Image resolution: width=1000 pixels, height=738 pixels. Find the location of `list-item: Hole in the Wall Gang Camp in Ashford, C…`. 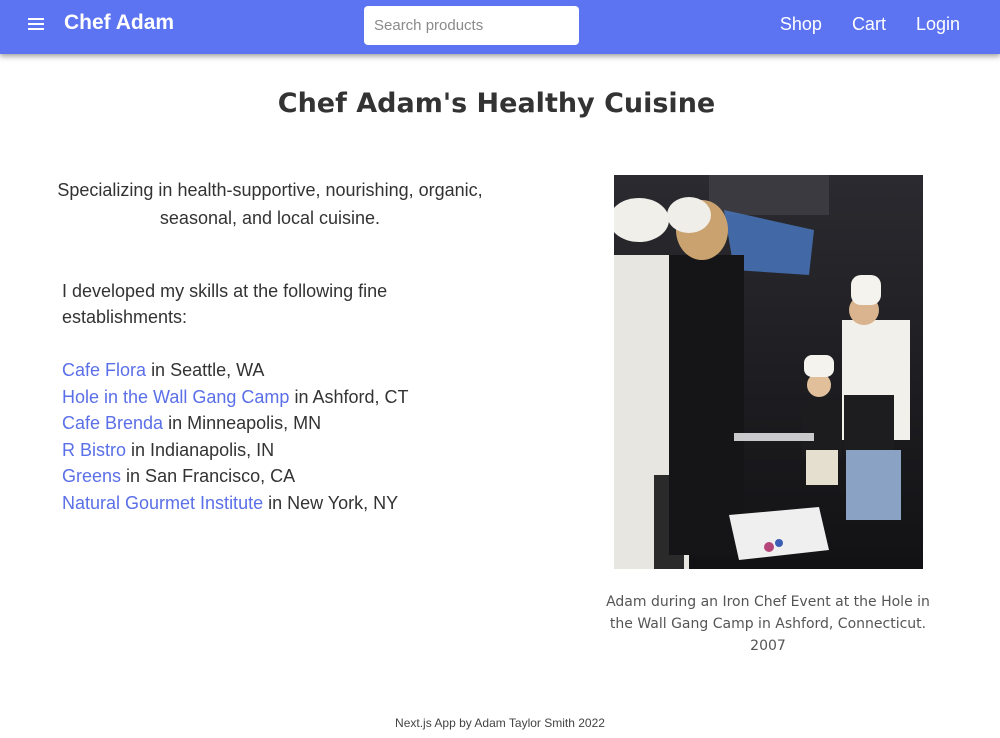

list-item: Hole in the Wall Gang Camp in Ashford, C… is located at coordinates (235, 397).